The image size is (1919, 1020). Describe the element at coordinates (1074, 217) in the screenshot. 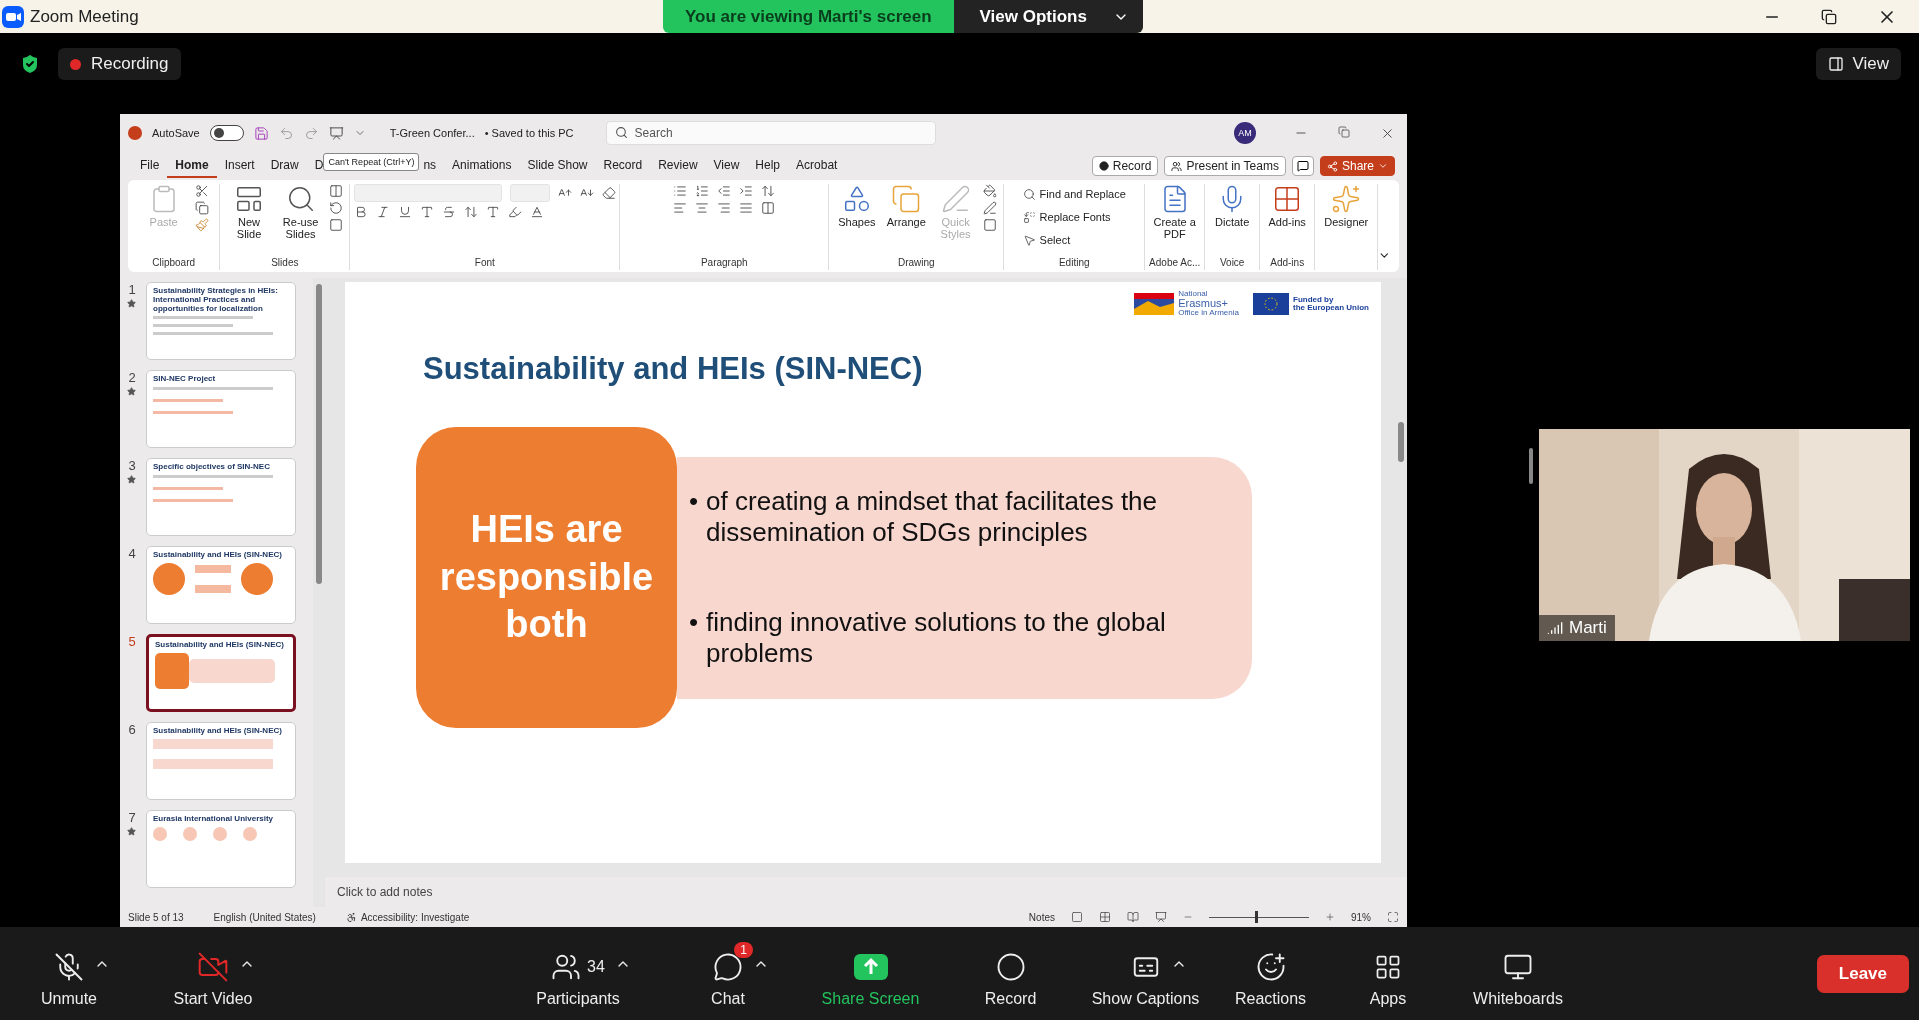

I see `ribbon-button: Replace Fonts` at that location.